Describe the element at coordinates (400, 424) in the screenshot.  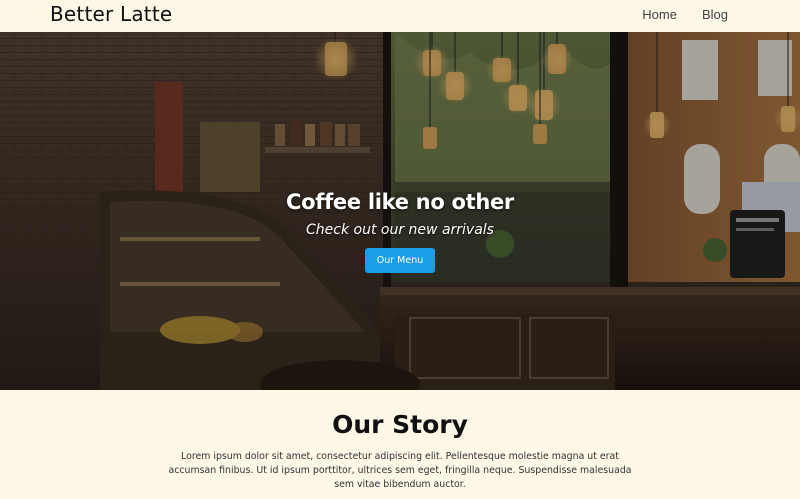
I see `story-title: Our Story` at that location.